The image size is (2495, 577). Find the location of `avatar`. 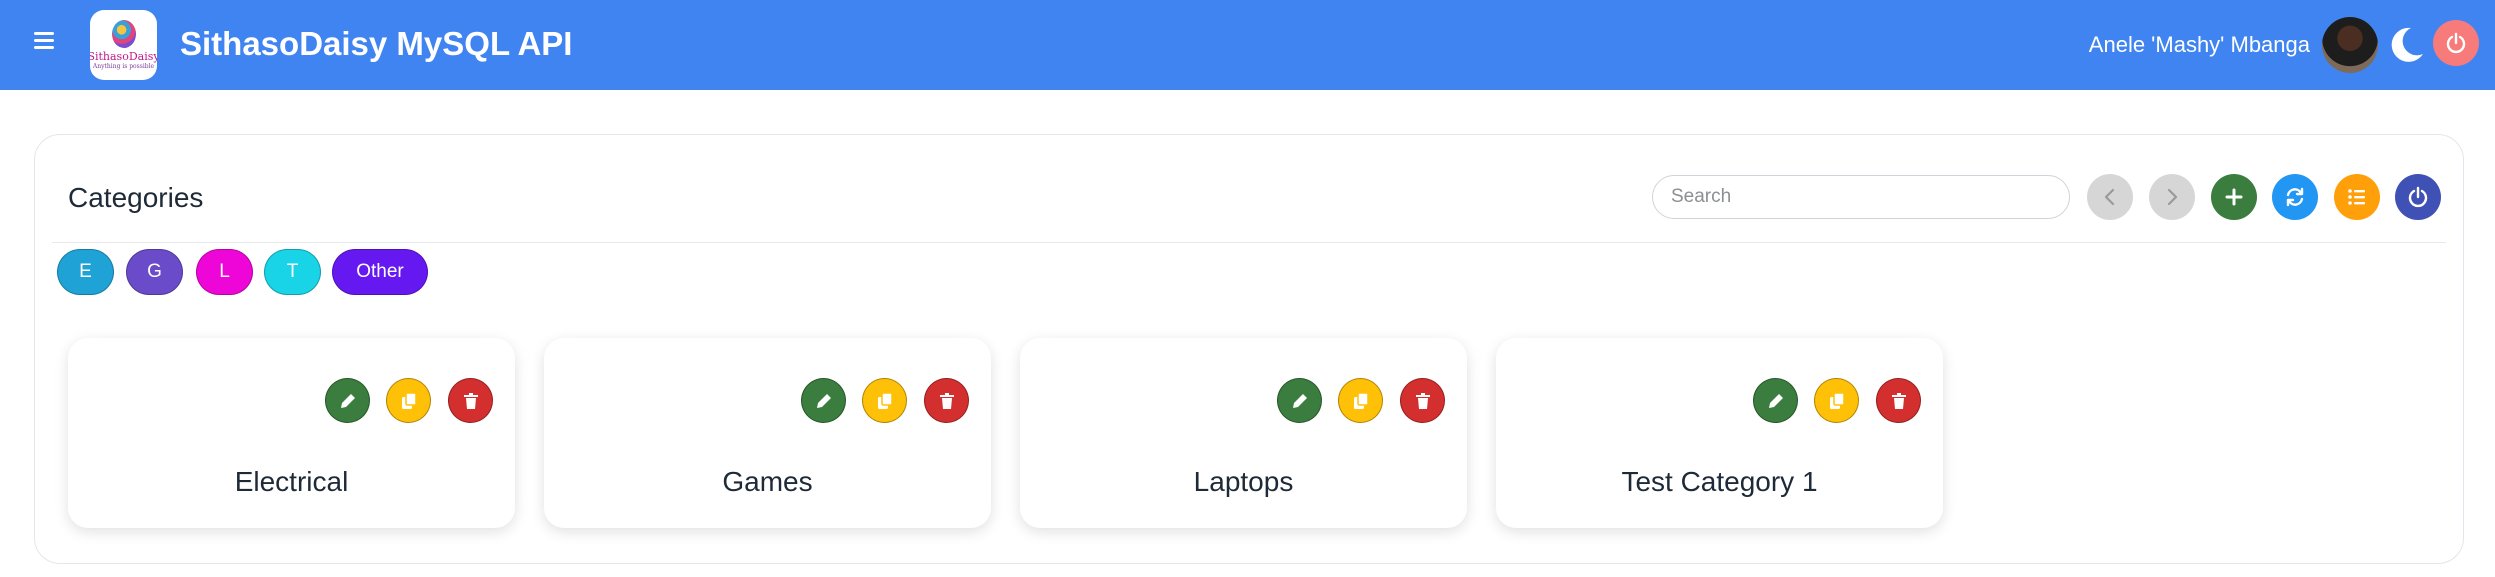

avatar is located at coordinates (2350, 45).